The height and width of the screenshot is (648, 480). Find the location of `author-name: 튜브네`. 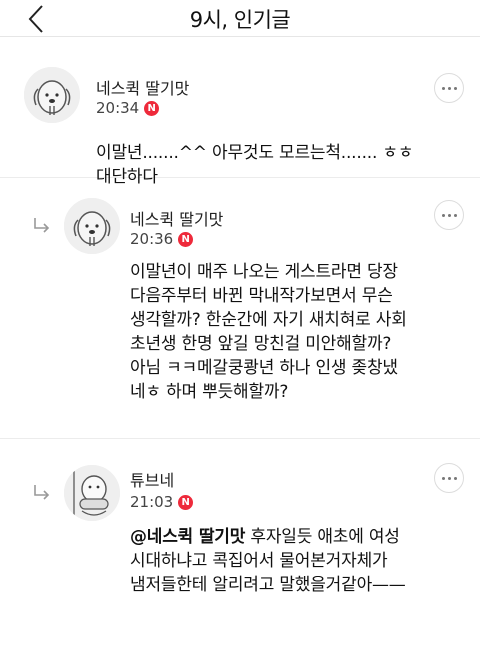

author-name: 튜브네 is located at coordinates (152, 479).